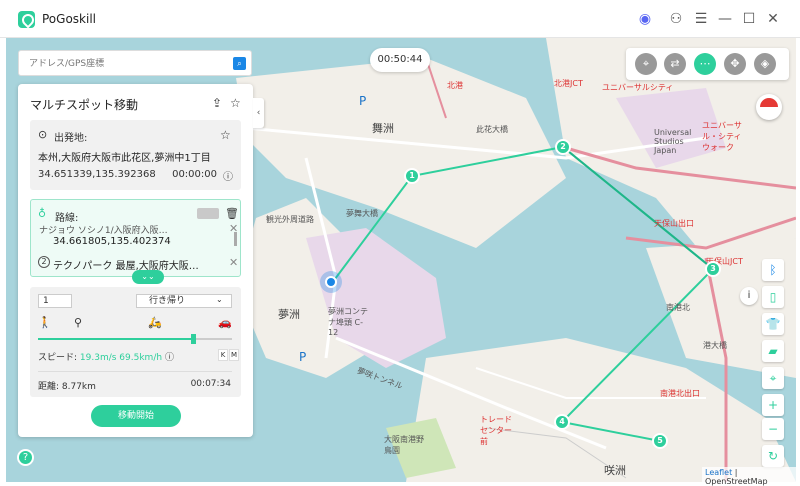 The height and width of the screenshot is (486, 800). What do you see at coordinates (84, 105) in the screenshot?
I see `panel-title: マルチスポット移動` at bounding box center [84, 105].